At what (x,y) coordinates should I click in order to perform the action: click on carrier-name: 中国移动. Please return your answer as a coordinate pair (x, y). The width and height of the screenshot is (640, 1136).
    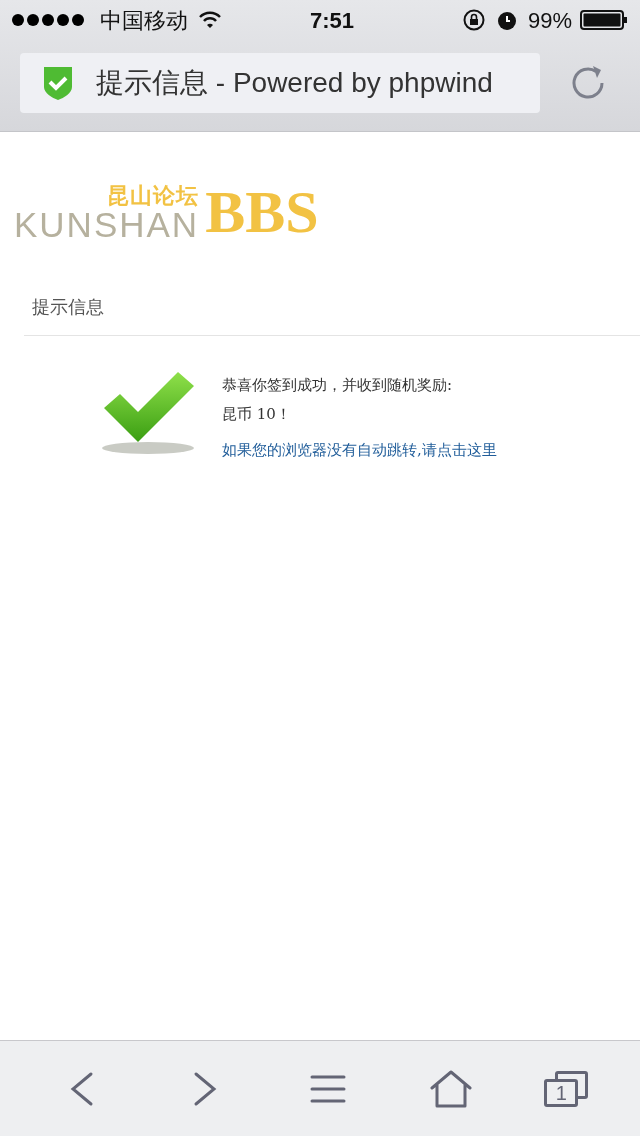
    Looking at the image, I should click on (144, 20).